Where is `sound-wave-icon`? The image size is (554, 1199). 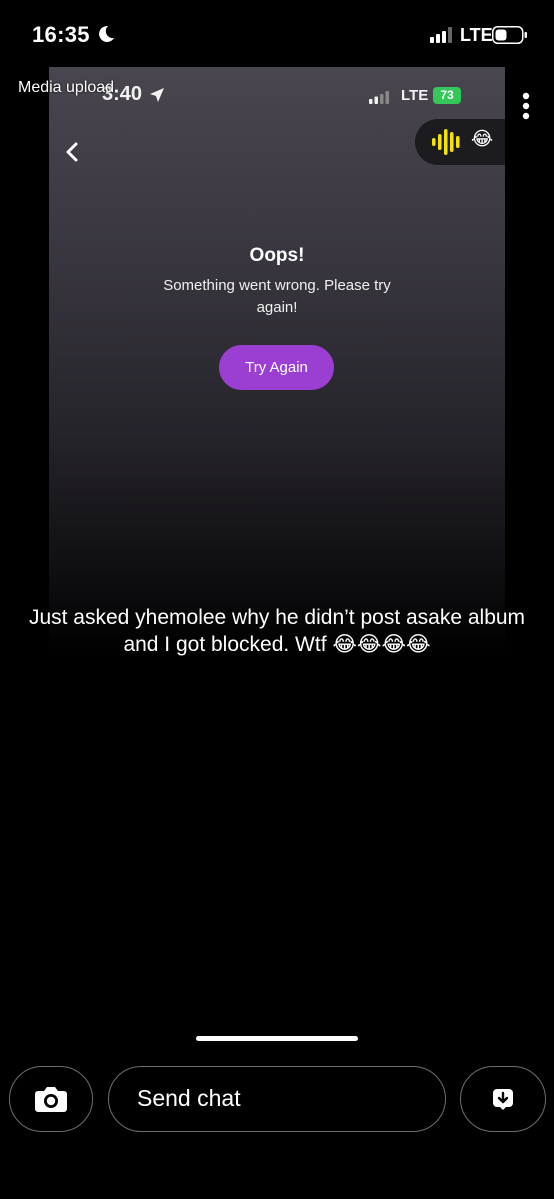
sound-wave-icon is located at coordinates (446, 142).